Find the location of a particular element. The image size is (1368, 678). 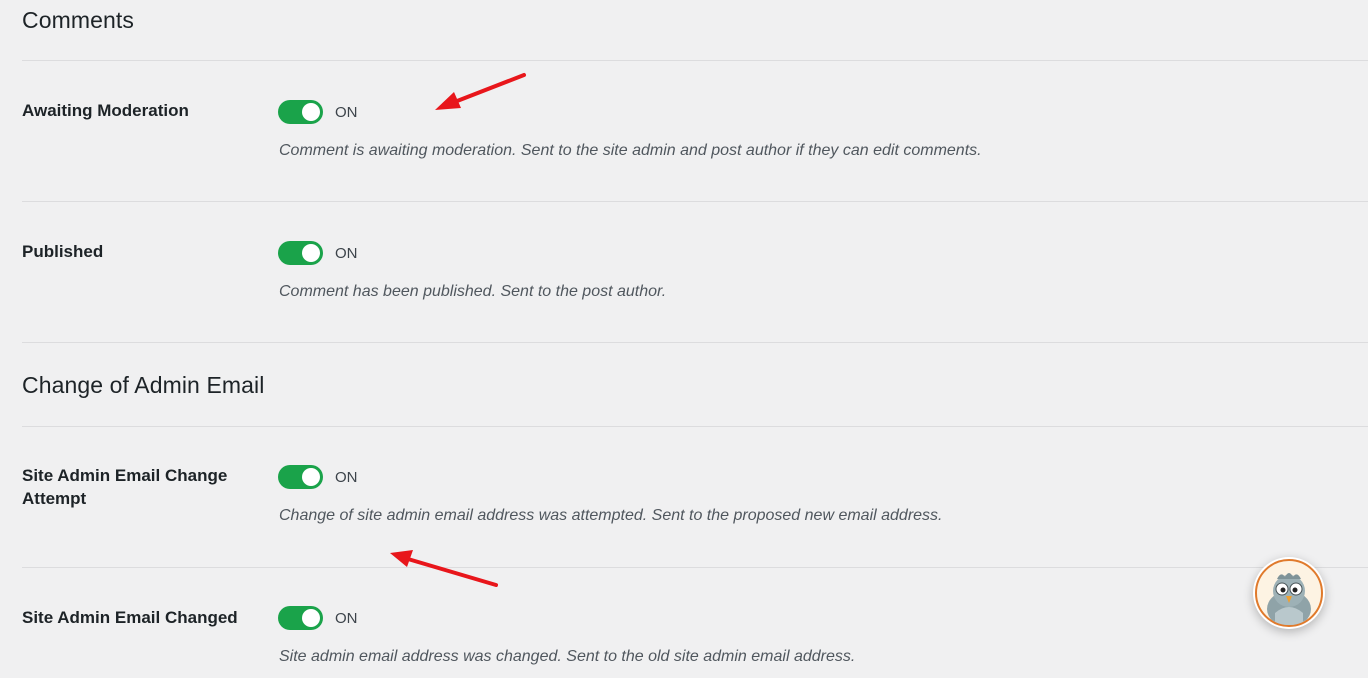

toggle-row-site-admin-email-change-attempt: ON is located at coordinates (318, 477).